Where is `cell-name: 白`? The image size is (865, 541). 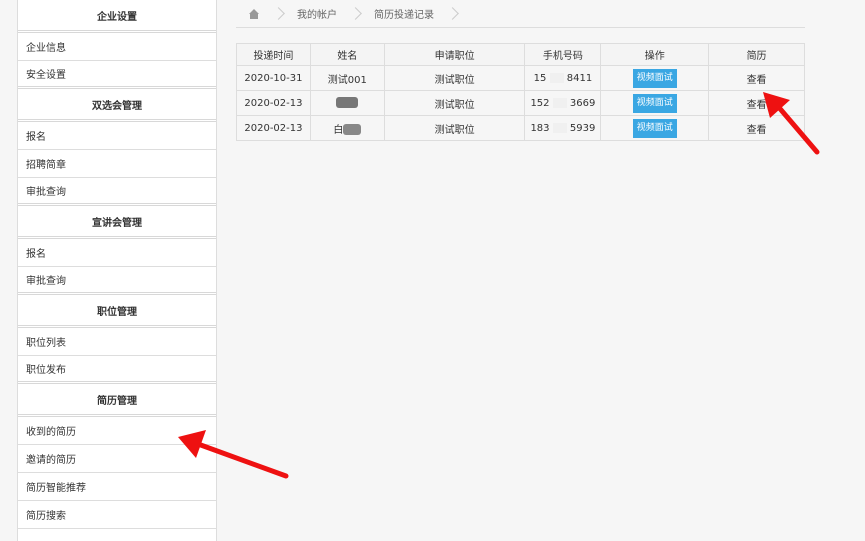
cell-name: 白 is located at coordinates (347, 128).